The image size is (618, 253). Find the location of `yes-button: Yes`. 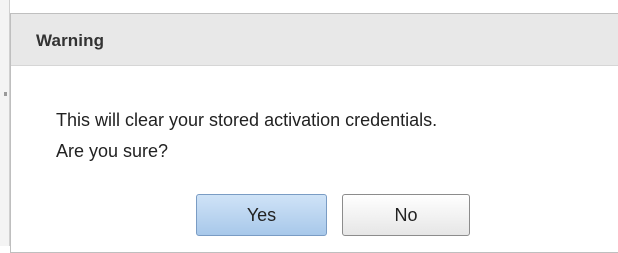

yes-button: Yes is located at coordinates (261, 215).